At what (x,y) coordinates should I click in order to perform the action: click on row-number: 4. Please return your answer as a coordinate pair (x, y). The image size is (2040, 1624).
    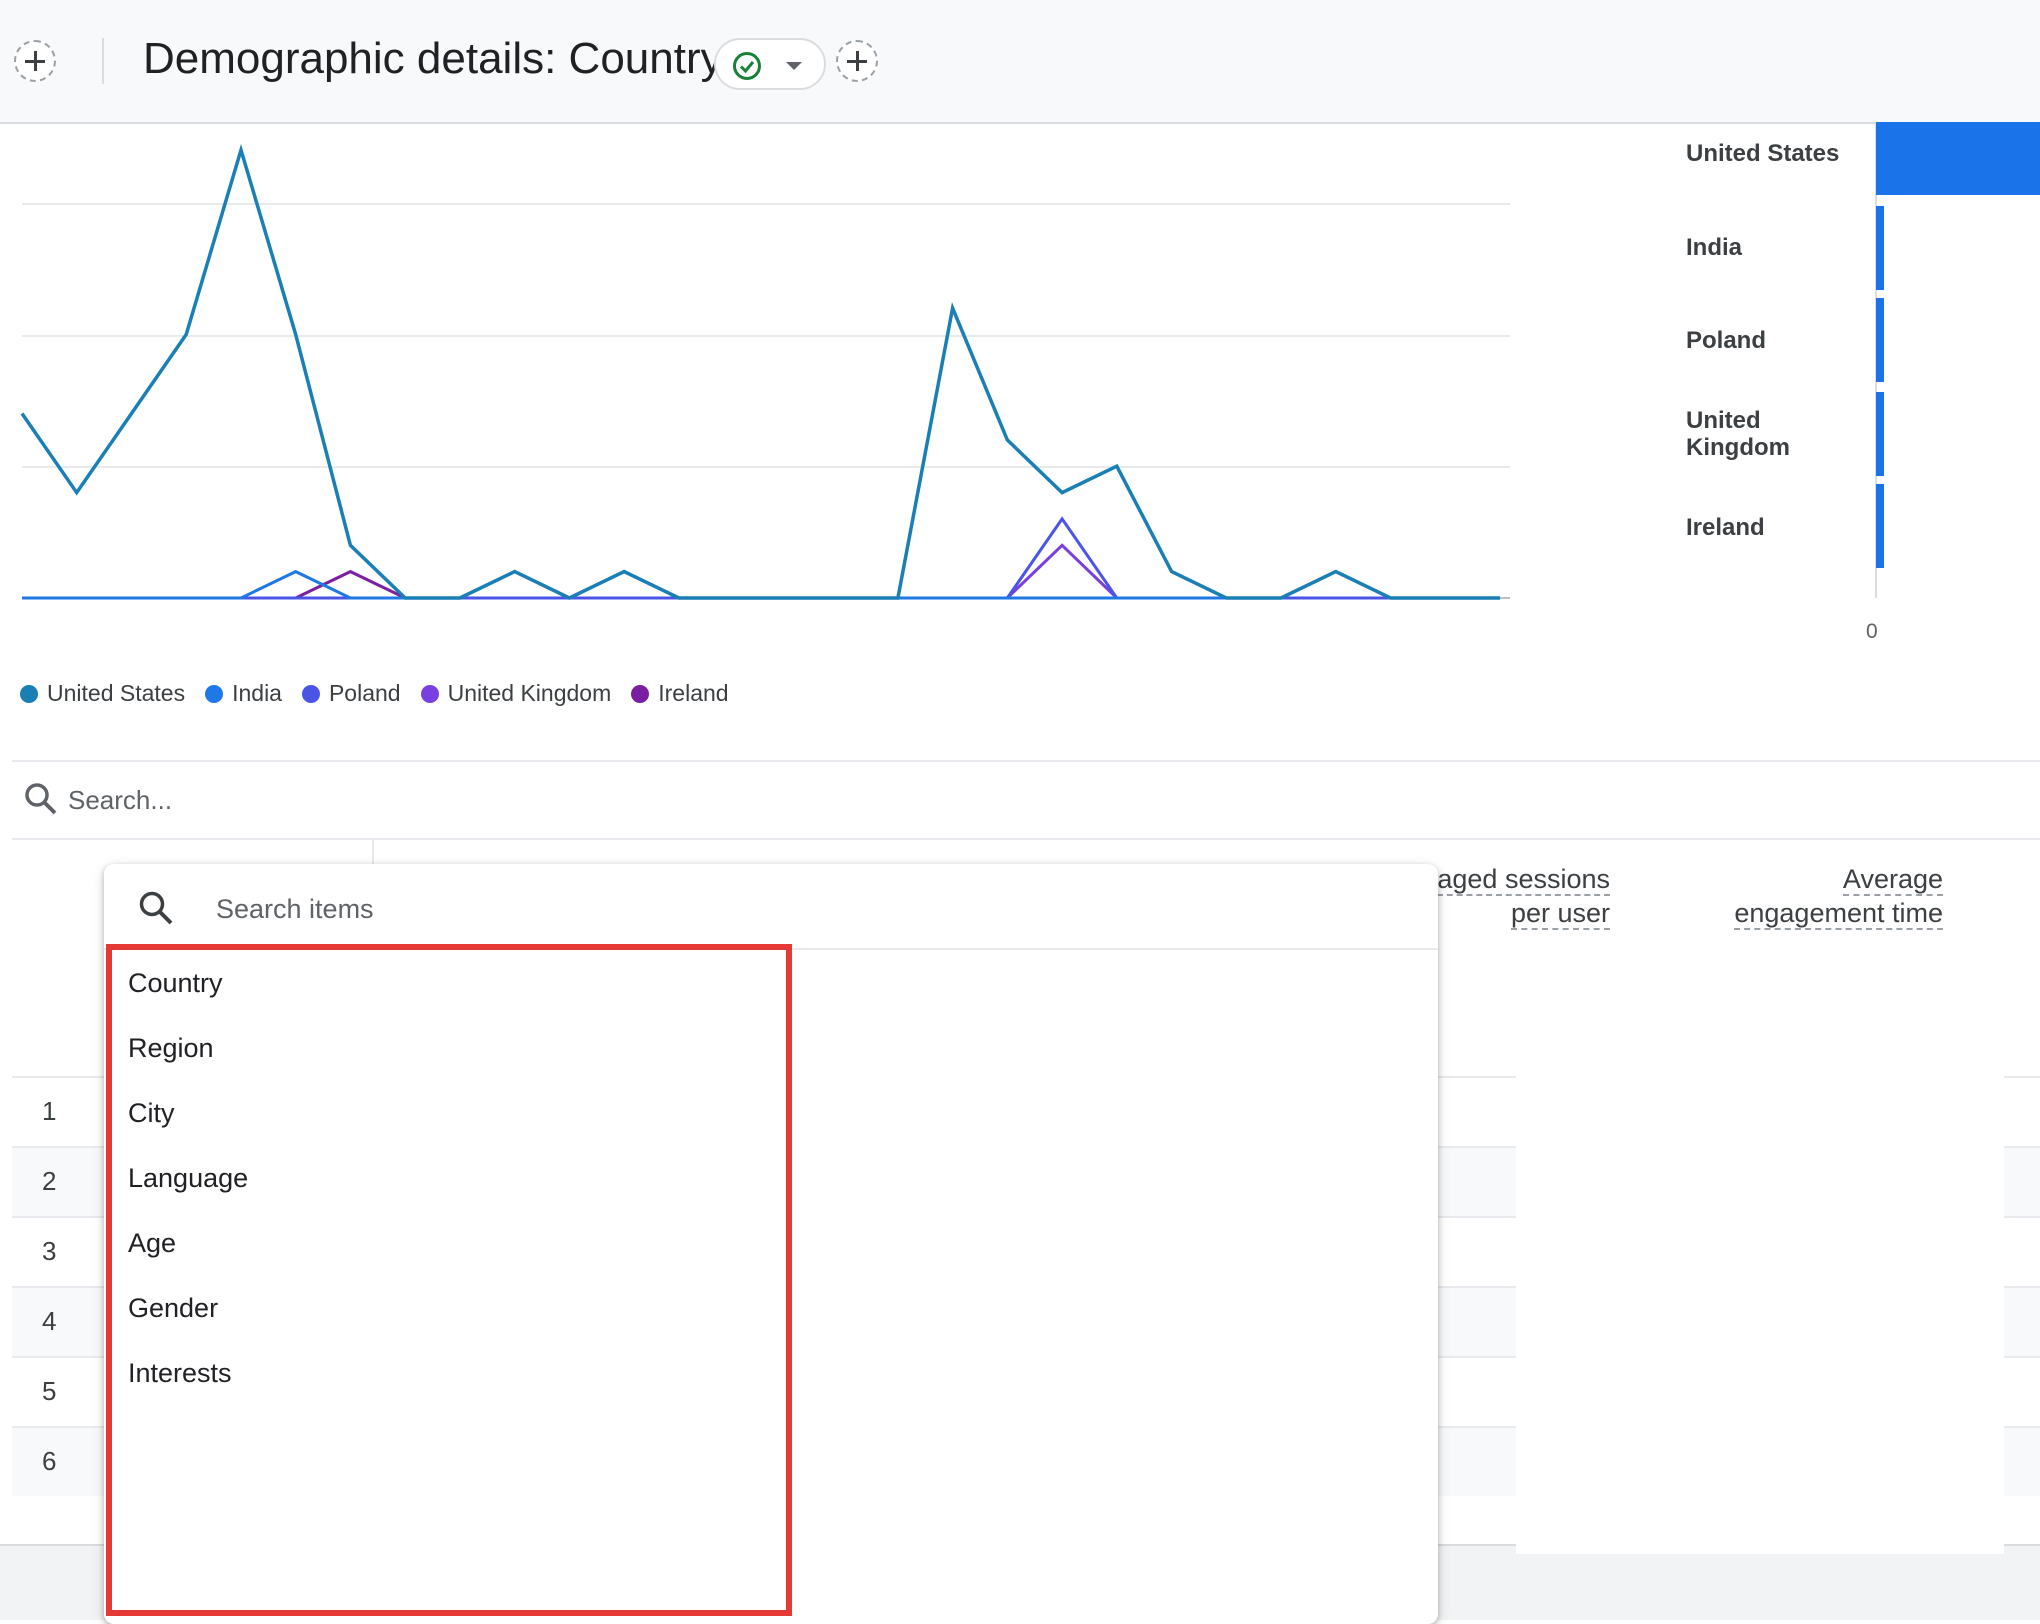
    Looking at the image, I should click on (49, 1321).